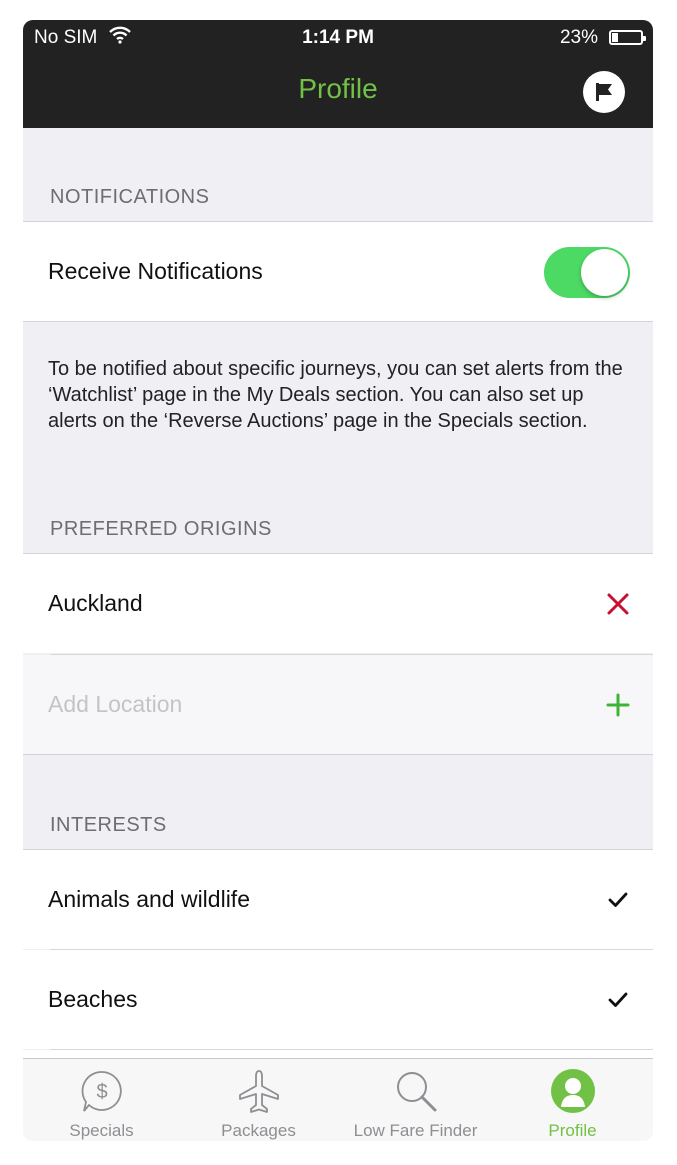  I want to click on tab-specials: $ Specials, so click(101, 1100).